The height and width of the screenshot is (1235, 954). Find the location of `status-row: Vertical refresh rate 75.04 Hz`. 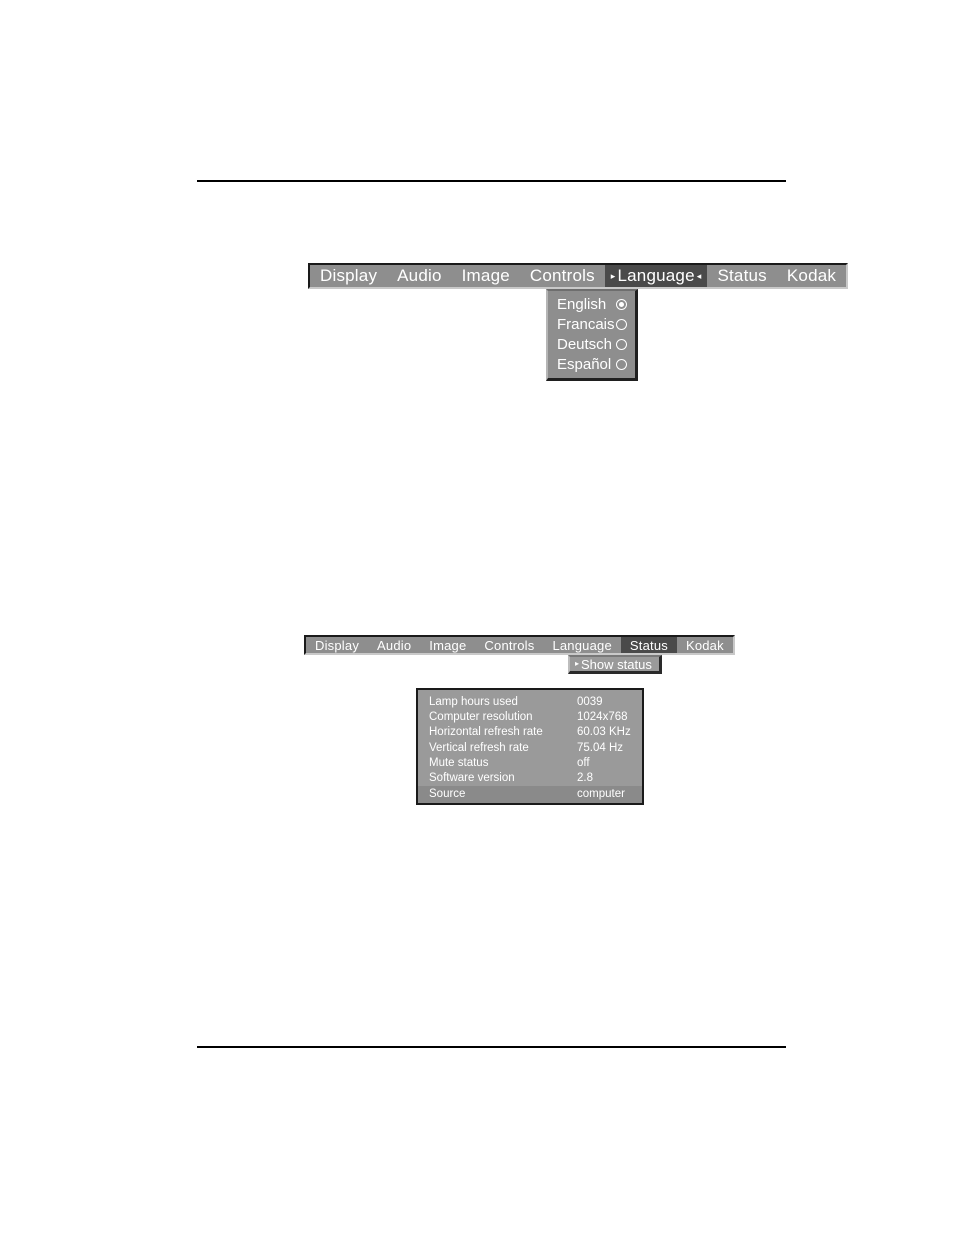

status-row: Vertical refresh rate 75.04 Hz is located at coordinates (530, 747).